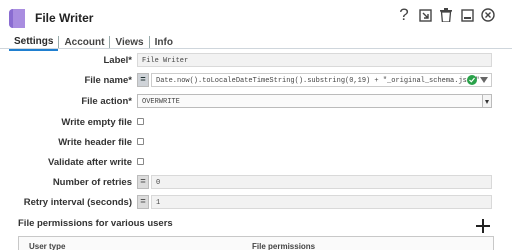  I want to click on close-icon, so click(488, 15).